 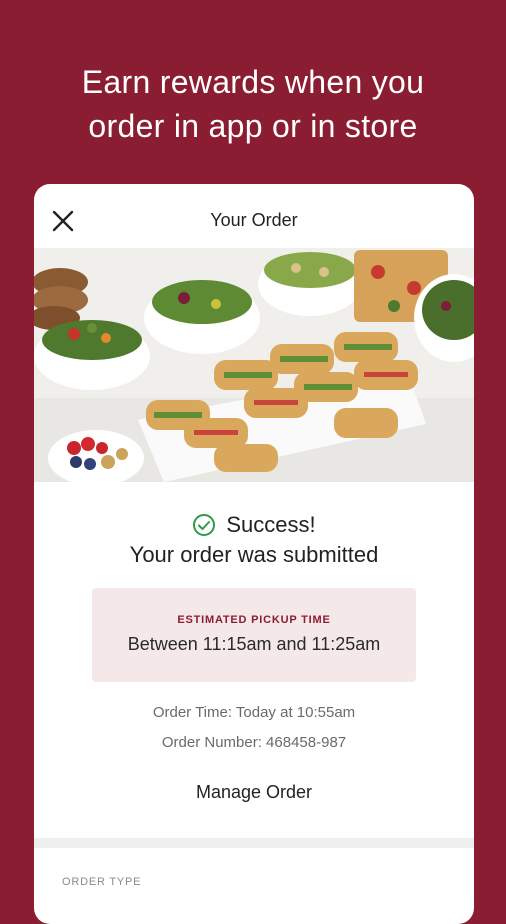 What do you see at coordinates (254, 792) in the screenshot?
I see `manage-order-button: Manage Order` at bounding box center [254, 792].